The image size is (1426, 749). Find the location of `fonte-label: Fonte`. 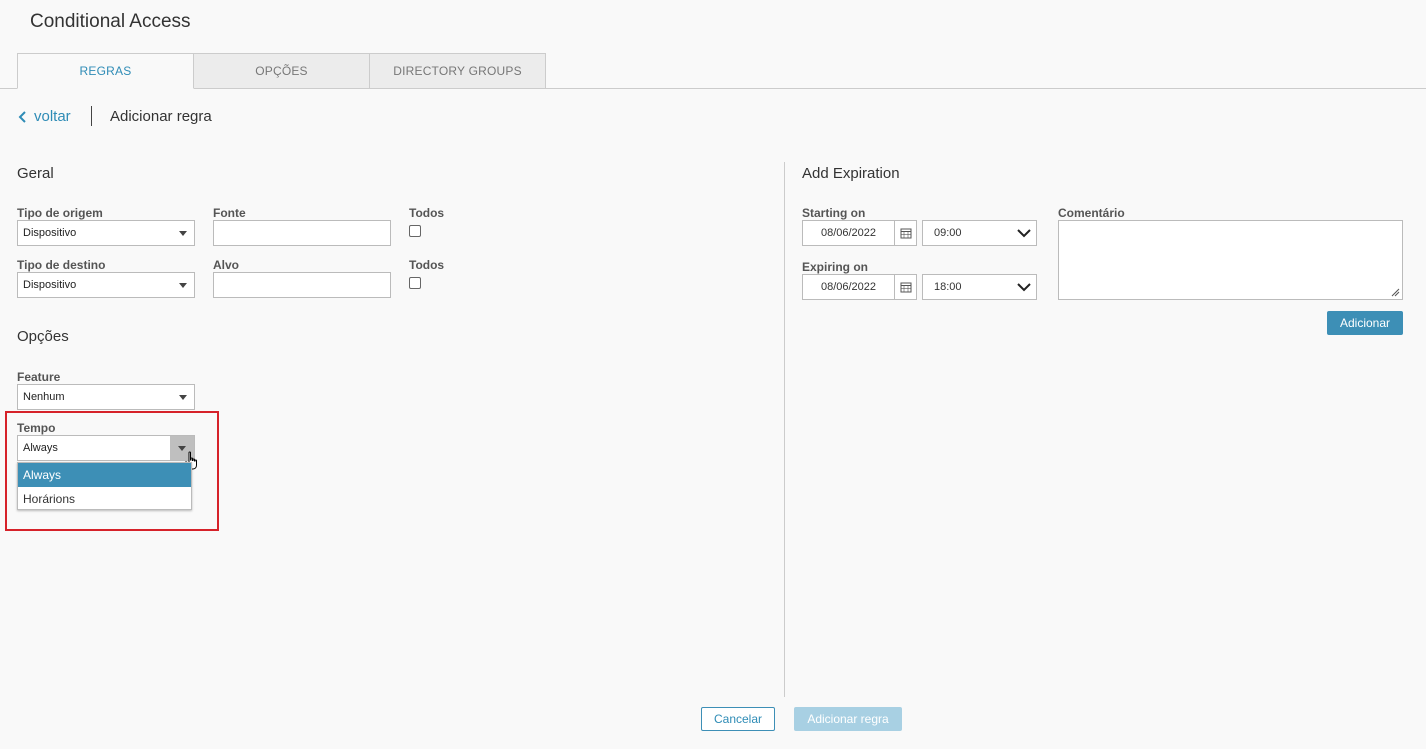

fonte-label: Fonte is located at coordinates (229, 213).